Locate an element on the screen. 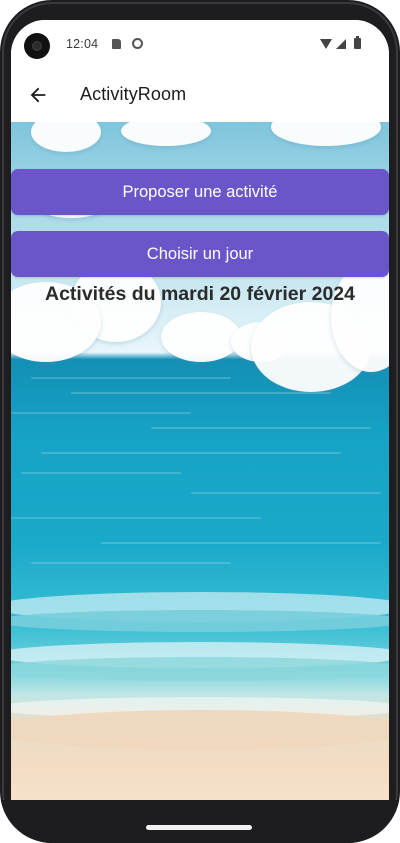 Image resolution: width=400 pixels, height=843 pixels. battery-icon is located at coordinates (357, 42).